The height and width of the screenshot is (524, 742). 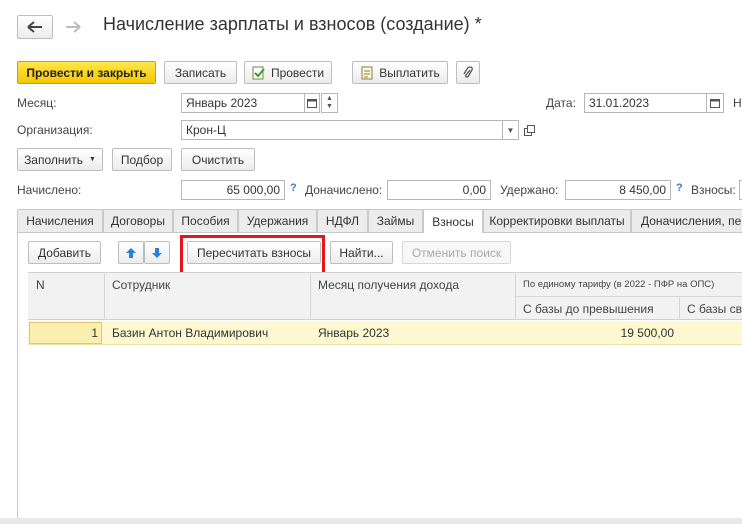 I want to click on extra-field: 0,00, so click(x=439, y=190).